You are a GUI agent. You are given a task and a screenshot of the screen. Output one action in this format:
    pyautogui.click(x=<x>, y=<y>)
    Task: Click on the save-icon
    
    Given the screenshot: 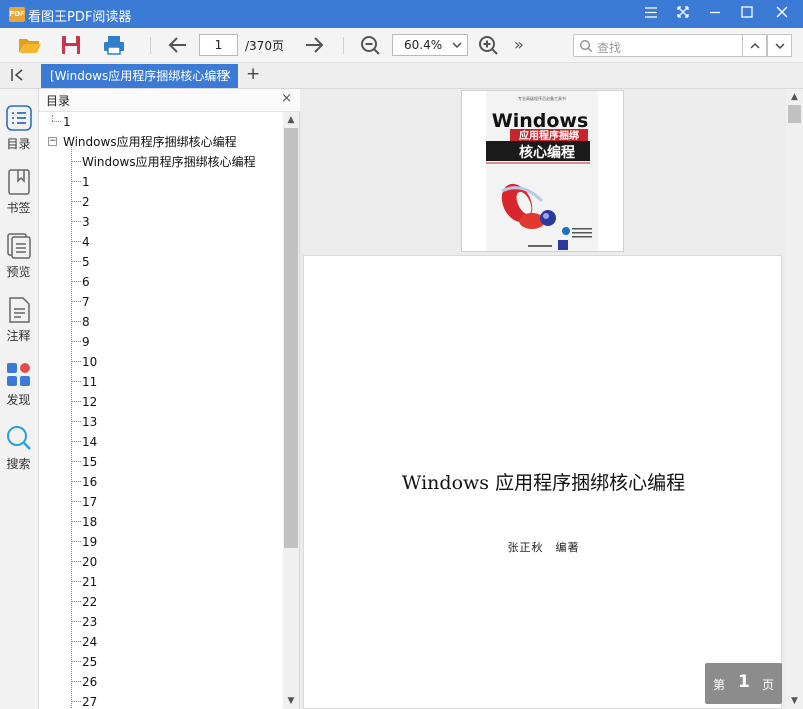 What is the action you would take?
    pyautogui.click(x=72, y=45)
    